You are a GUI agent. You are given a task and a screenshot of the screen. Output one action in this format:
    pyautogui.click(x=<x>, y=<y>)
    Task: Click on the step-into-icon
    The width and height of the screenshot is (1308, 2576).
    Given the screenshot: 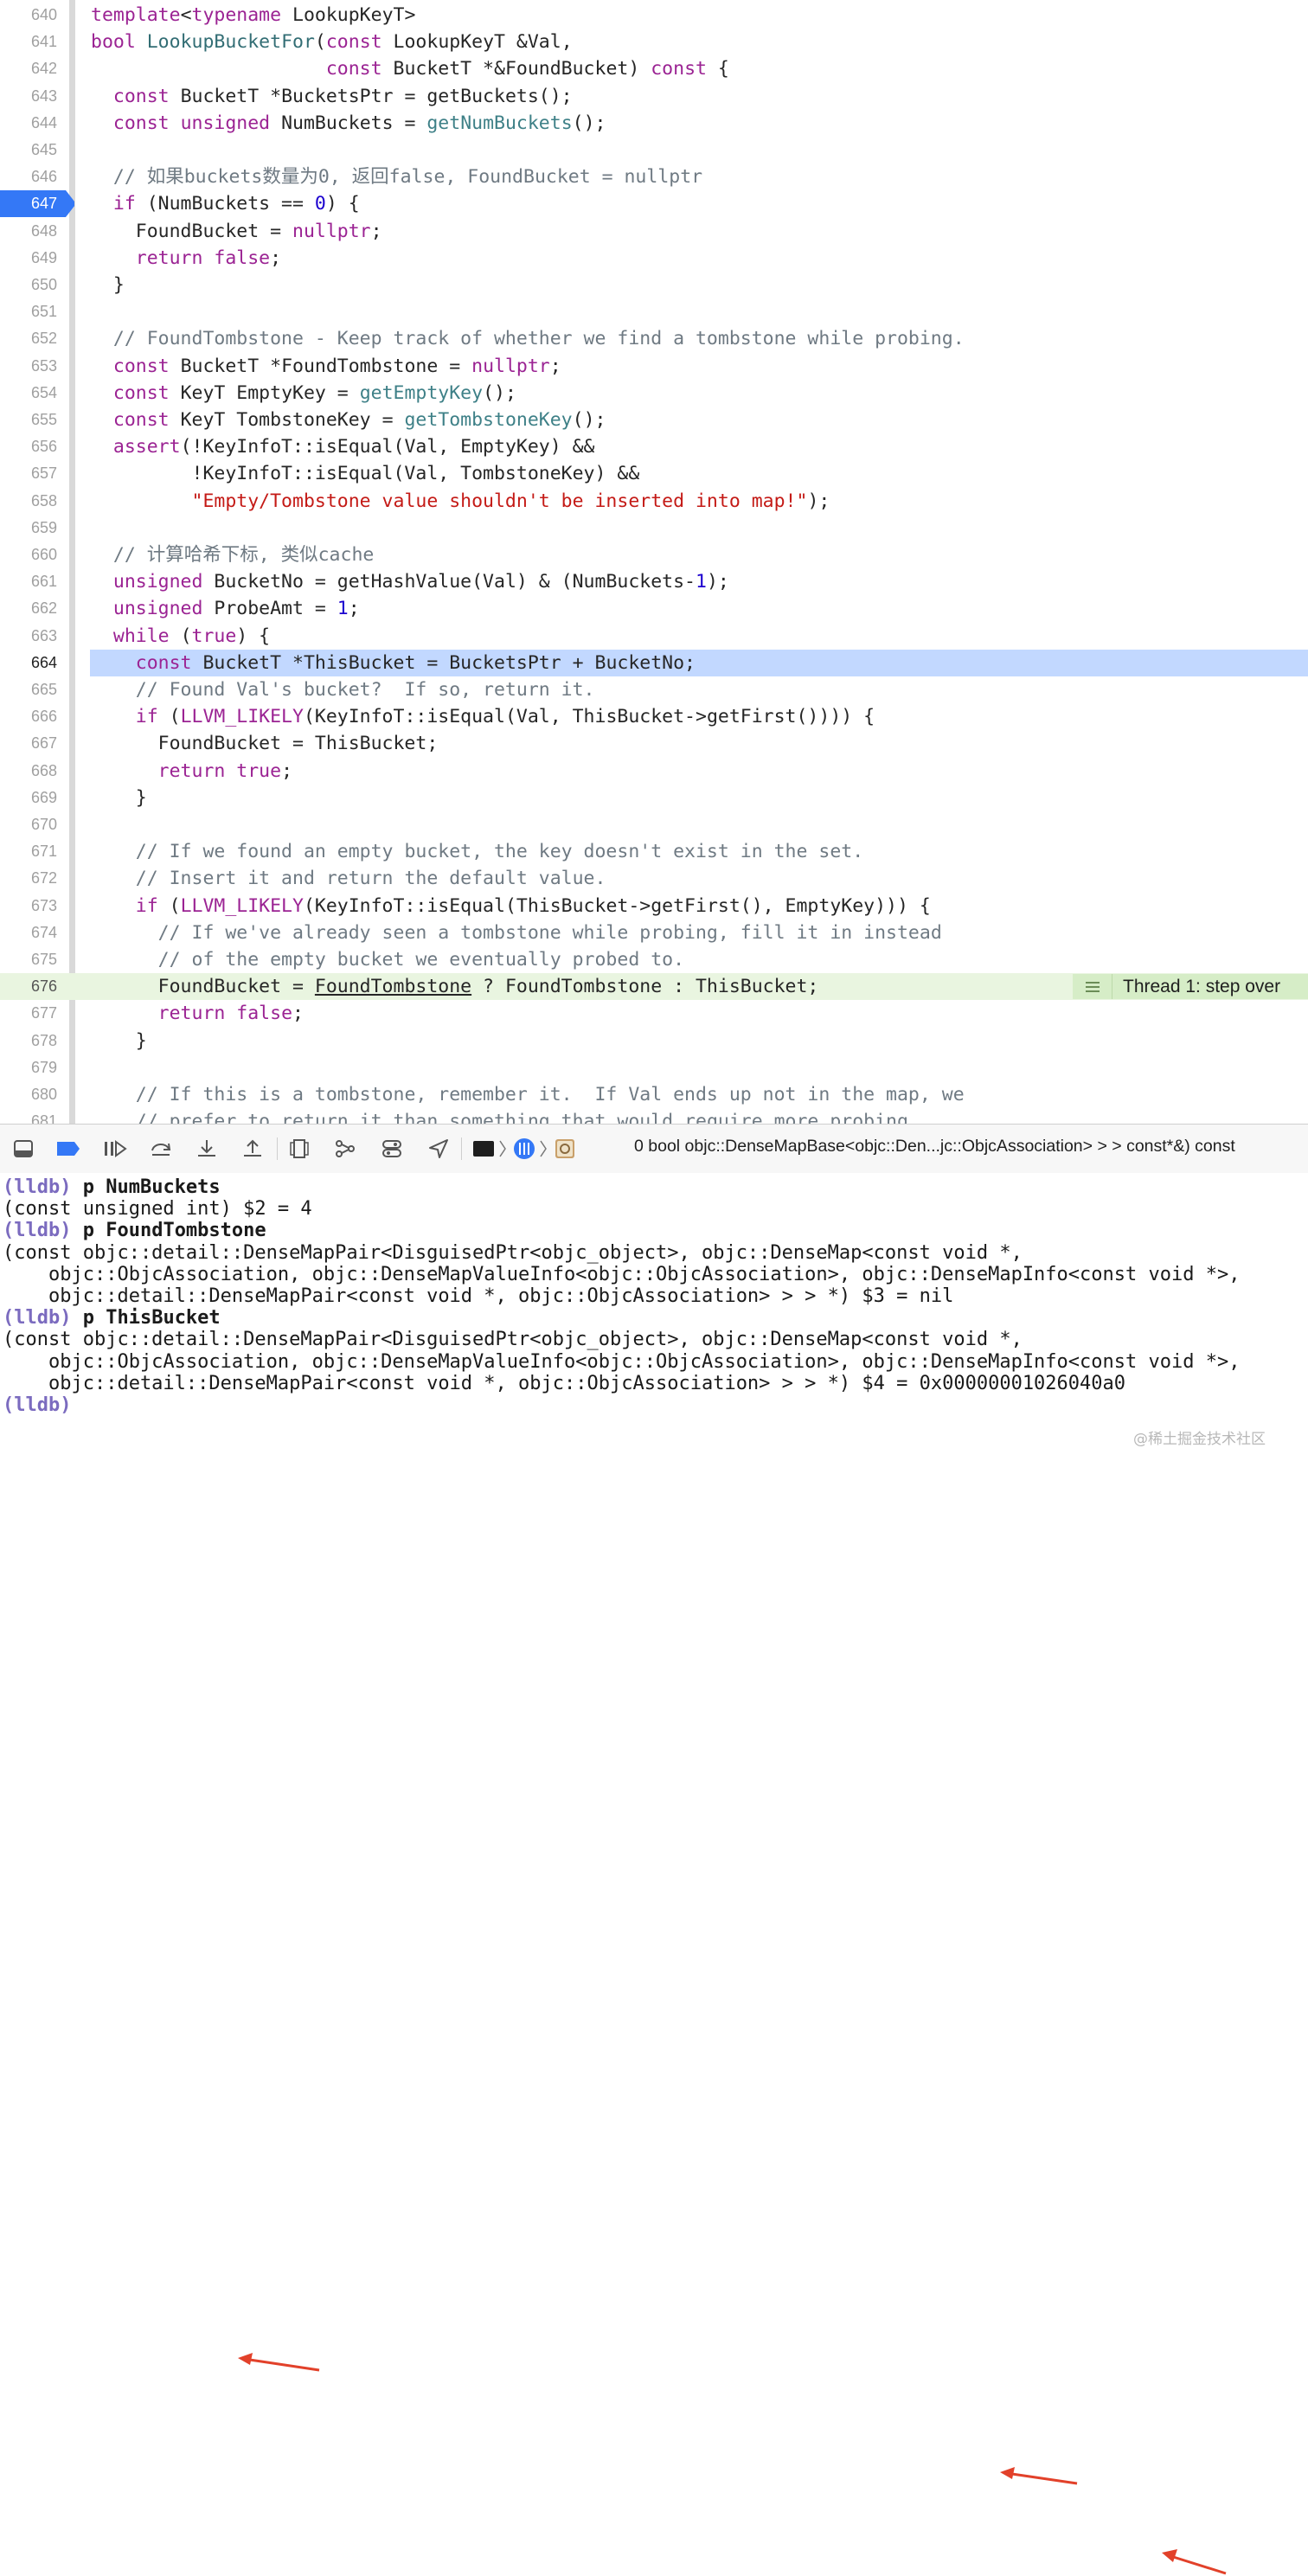 What is the action you would take?
    pyautogui.click(x=207, y=1148)
    